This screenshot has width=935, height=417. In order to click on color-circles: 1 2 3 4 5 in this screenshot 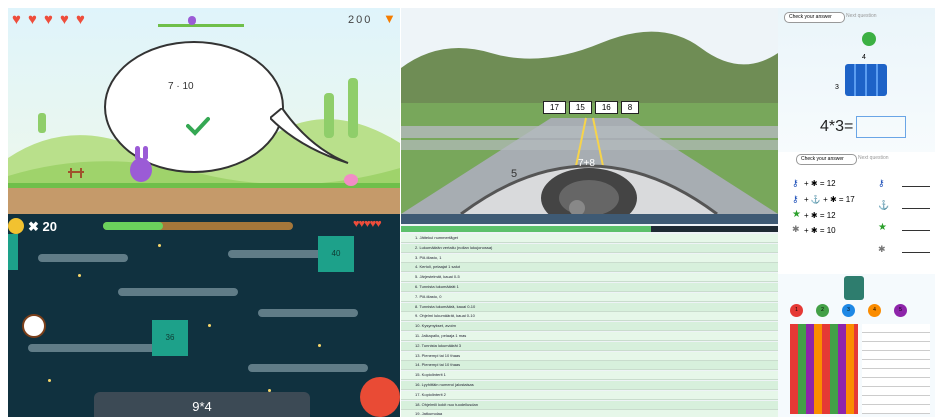, I will do `click(848, 310)`.